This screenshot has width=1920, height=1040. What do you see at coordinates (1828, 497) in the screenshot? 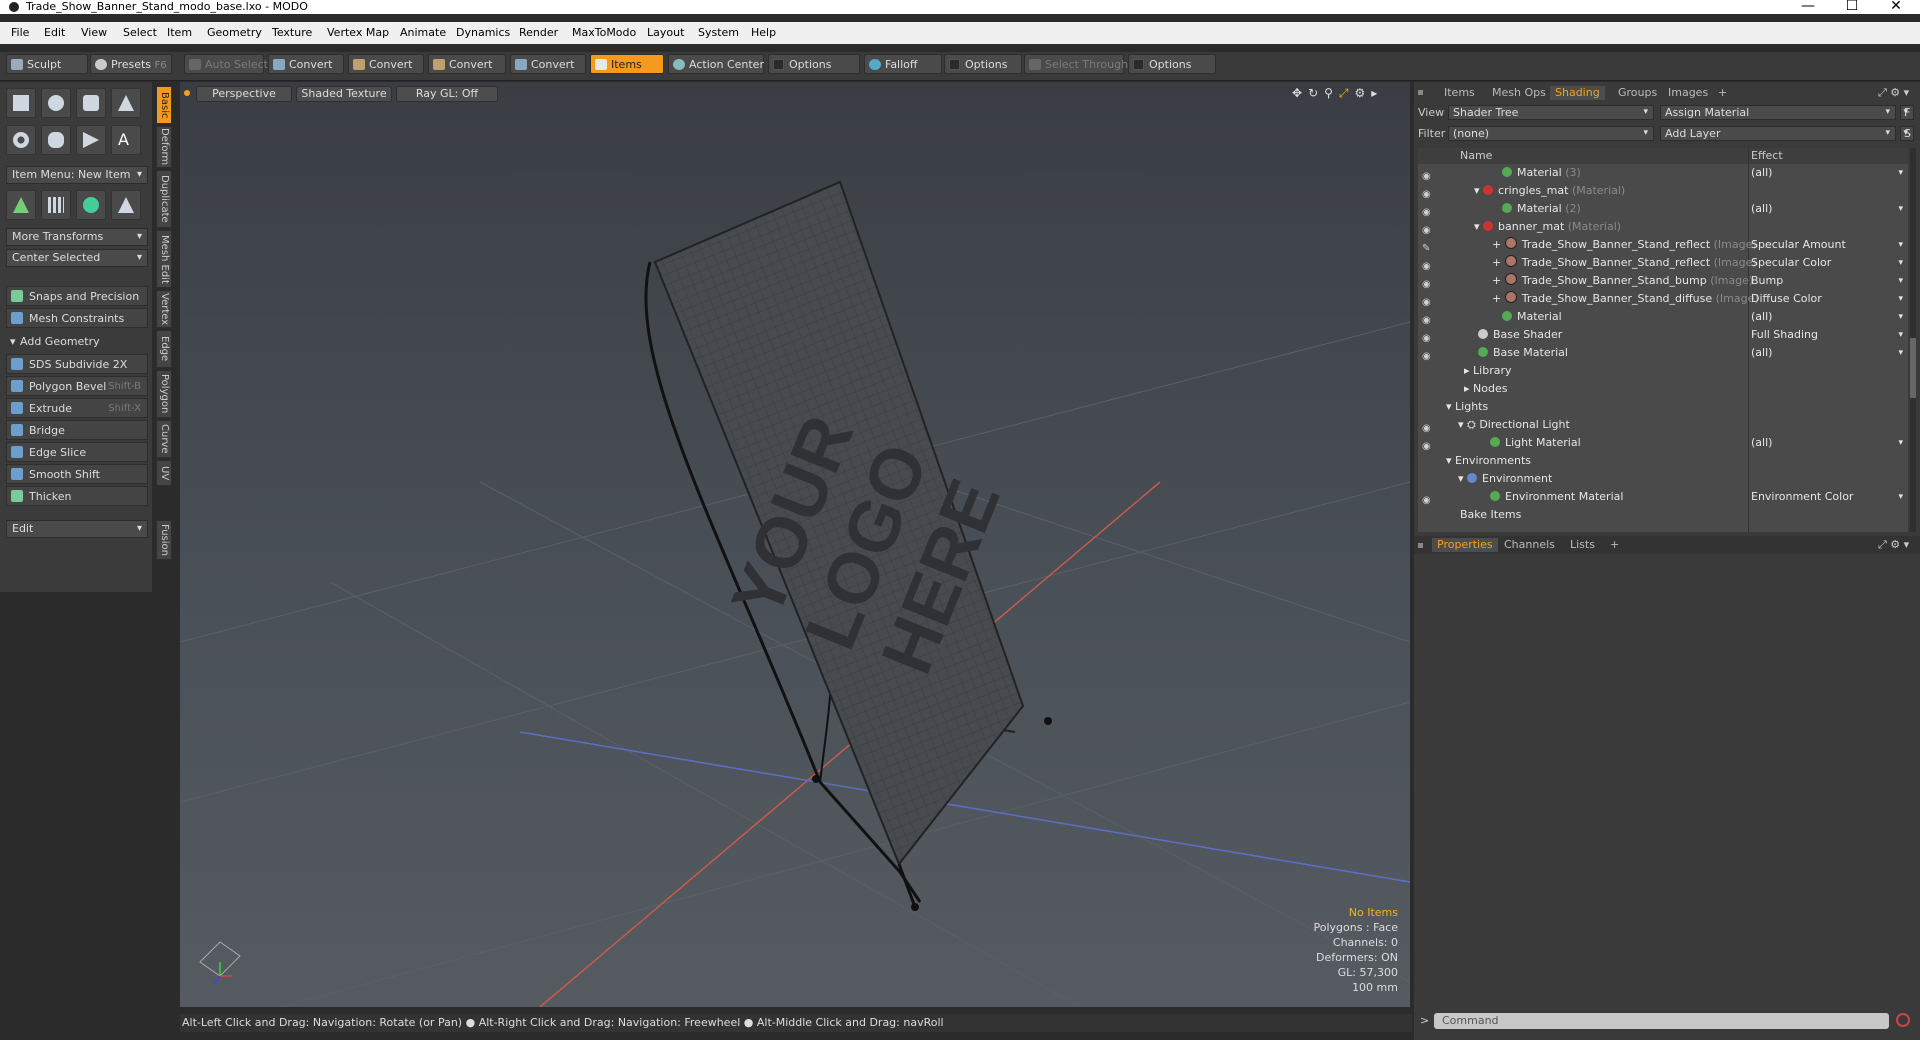
I see `effect-dropdown: Environment Color` at bounding box center [1828, 497].